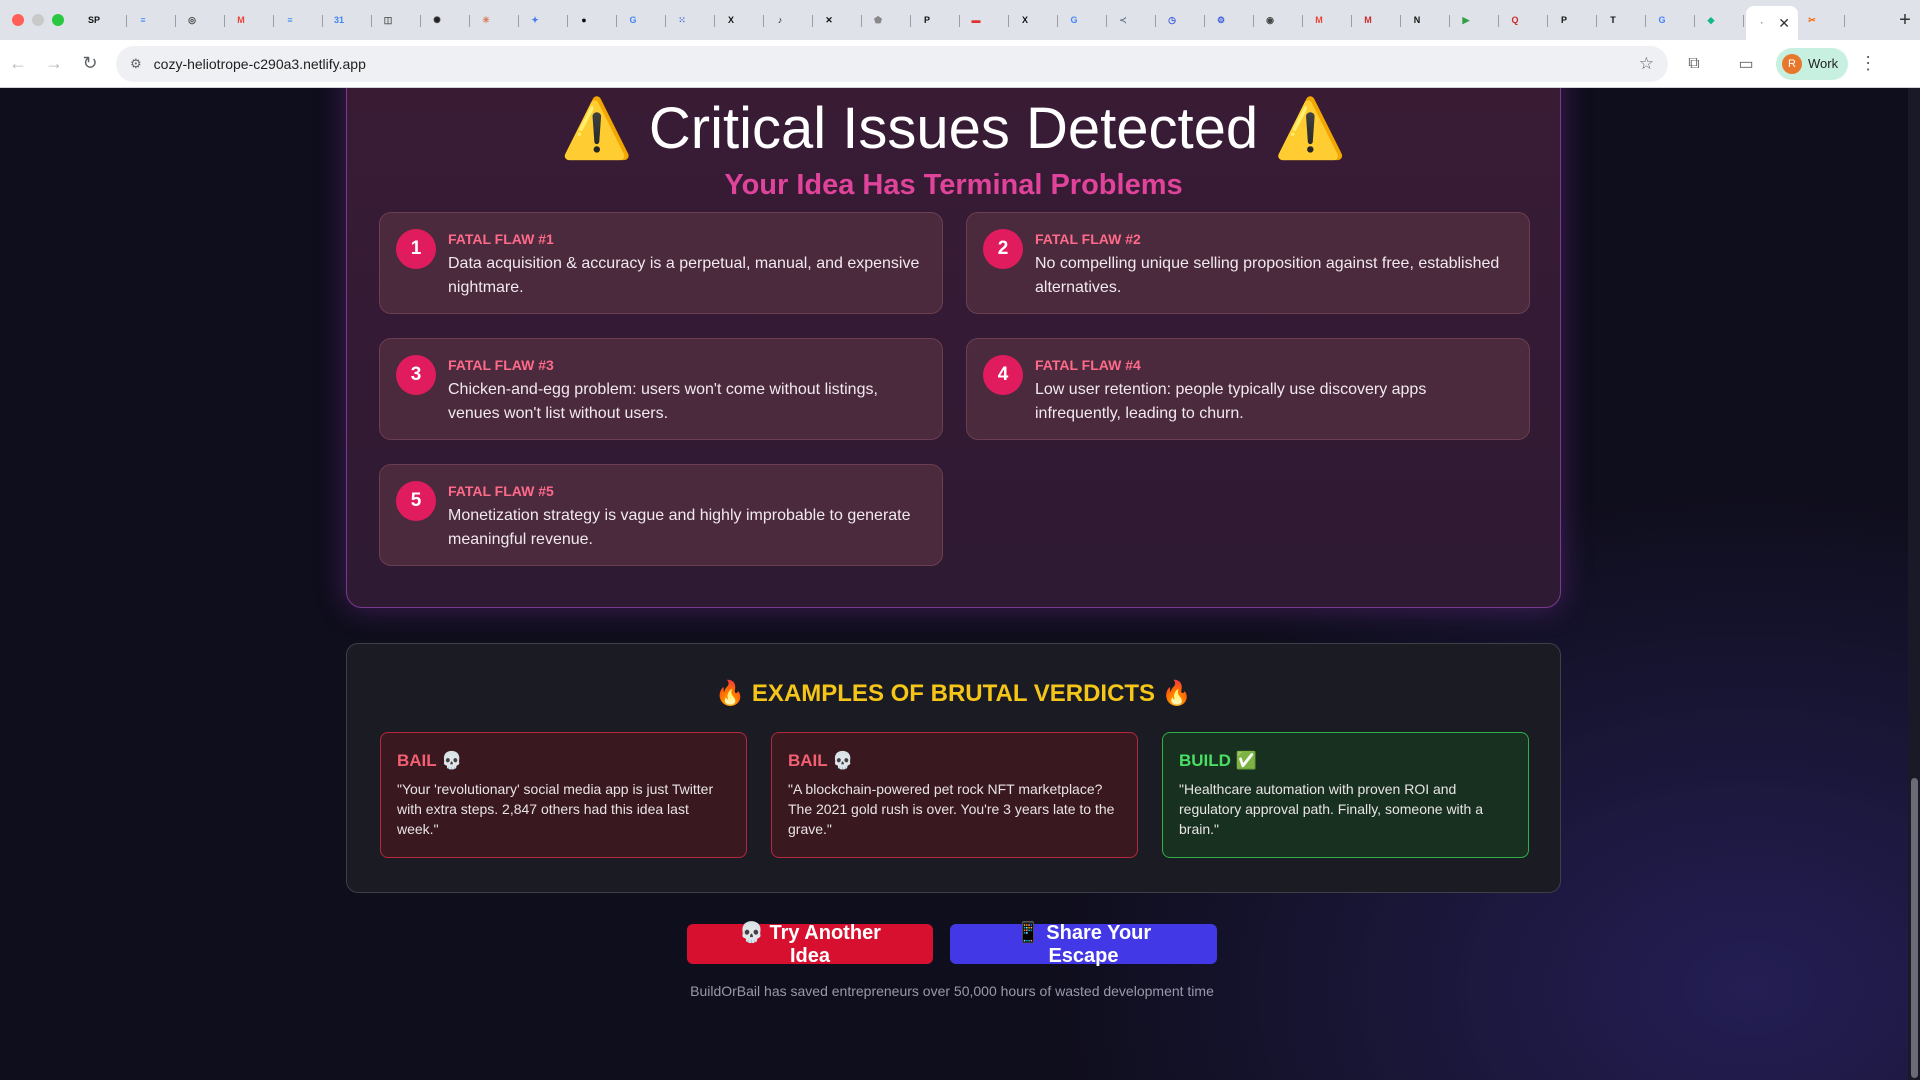  Describe the element at coordinates (1905, 20) in the screenshot. I see `new-tab-button: +` at that location.